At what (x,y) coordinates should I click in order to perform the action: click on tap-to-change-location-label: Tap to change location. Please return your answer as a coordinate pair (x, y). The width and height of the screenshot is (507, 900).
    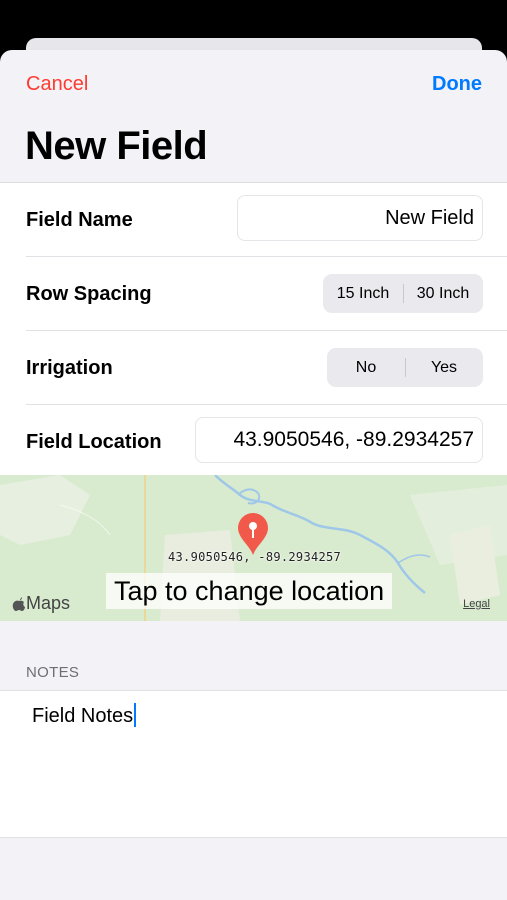
    Looking at the image, I should click on (249, 591).